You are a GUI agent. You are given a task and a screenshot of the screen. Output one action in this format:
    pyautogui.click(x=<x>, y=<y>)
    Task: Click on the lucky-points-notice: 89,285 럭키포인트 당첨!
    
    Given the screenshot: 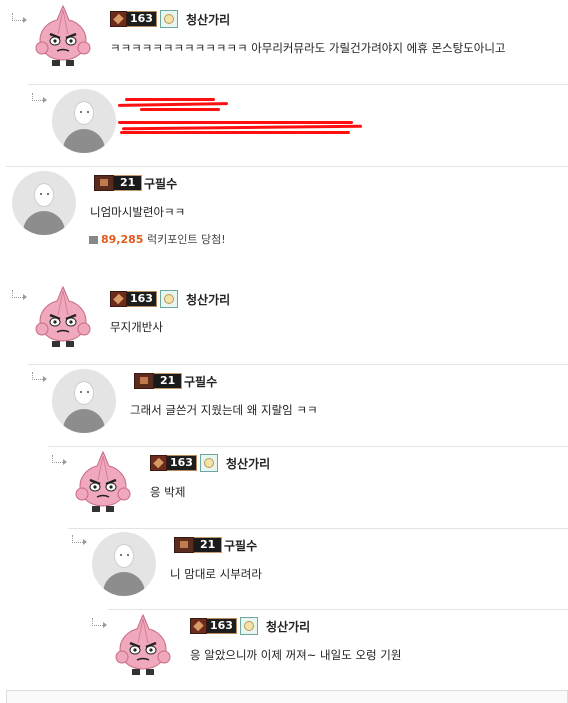 What is the action you would take?
    pyautogui.click(x=157, y=239)
    